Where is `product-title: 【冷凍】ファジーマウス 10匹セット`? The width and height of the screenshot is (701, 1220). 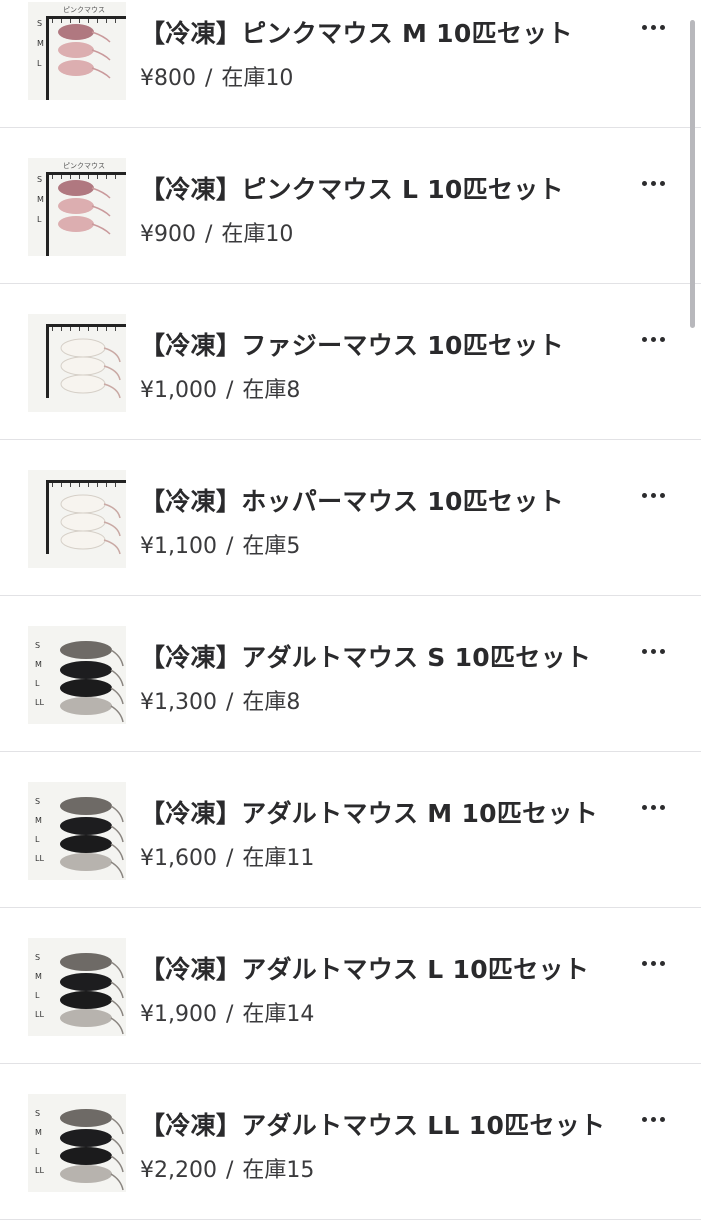
product-title: 【冷凍】ファジーマウス 10匹セット is located at coordinates (352, 344).